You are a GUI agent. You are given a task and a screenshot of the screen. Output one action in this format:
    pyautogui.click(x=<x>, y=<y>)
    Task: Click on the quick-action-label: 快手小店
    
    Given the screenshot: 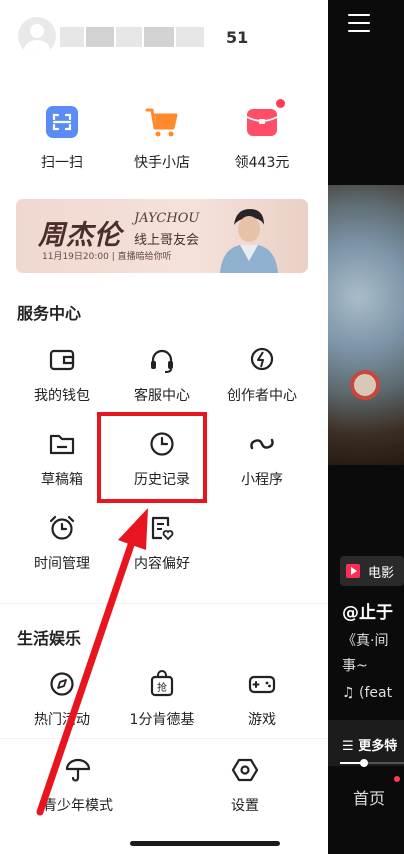 What is the action you would take?
    pyautogui.click(x=162, y=163)
    